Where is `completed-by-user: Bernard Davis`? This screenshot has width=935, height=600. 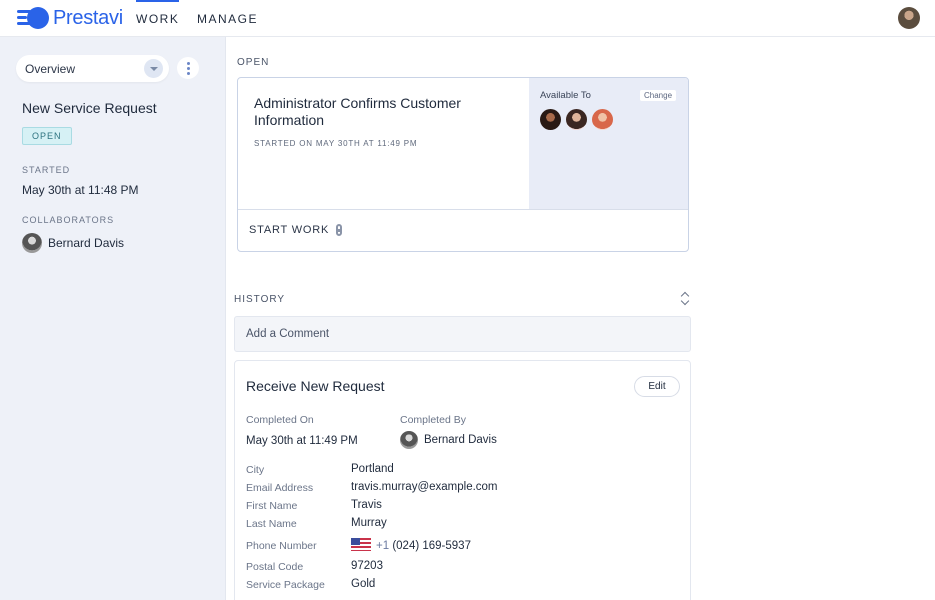 completed-by-user: Bernard Davis is located at coordinates (448, 440).